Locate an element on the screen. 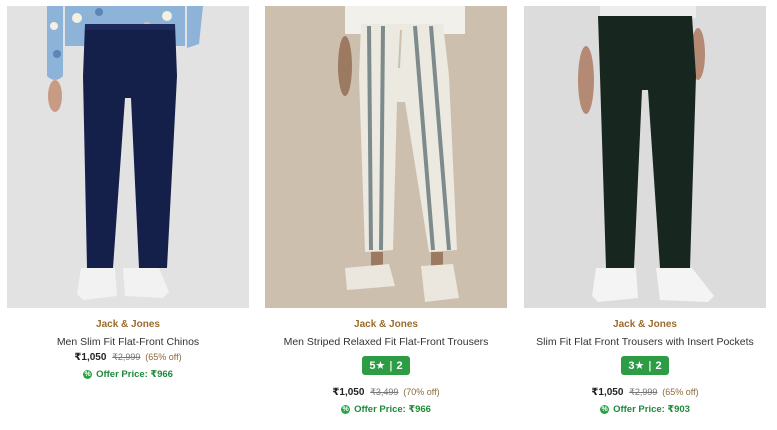  offer-price-label: Offer Price: ₹903 is located at coordinates (651, 409).